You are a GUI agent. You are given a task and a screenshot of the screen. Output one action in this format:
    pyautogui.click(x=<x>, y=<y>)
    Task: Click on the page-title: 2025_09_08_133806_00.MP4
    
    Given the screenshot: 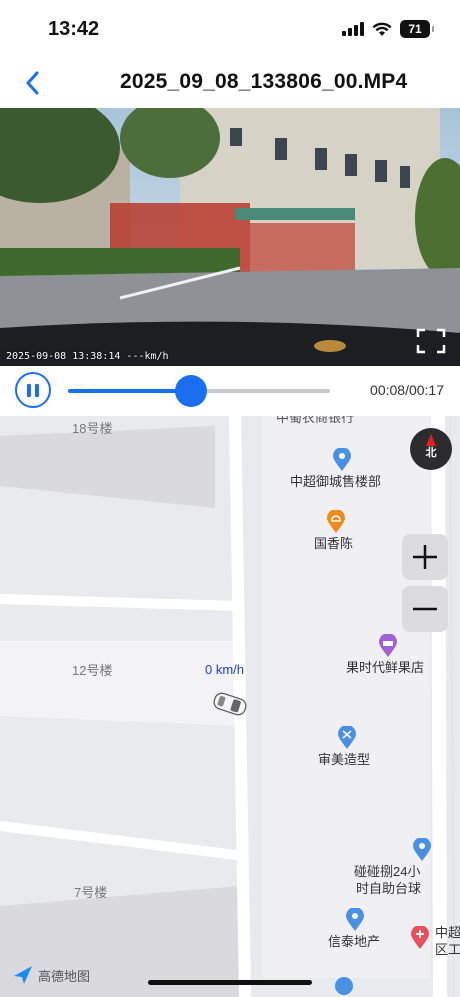 What is the action you would take?
    pyautogui.click(x=264, y=81)
    